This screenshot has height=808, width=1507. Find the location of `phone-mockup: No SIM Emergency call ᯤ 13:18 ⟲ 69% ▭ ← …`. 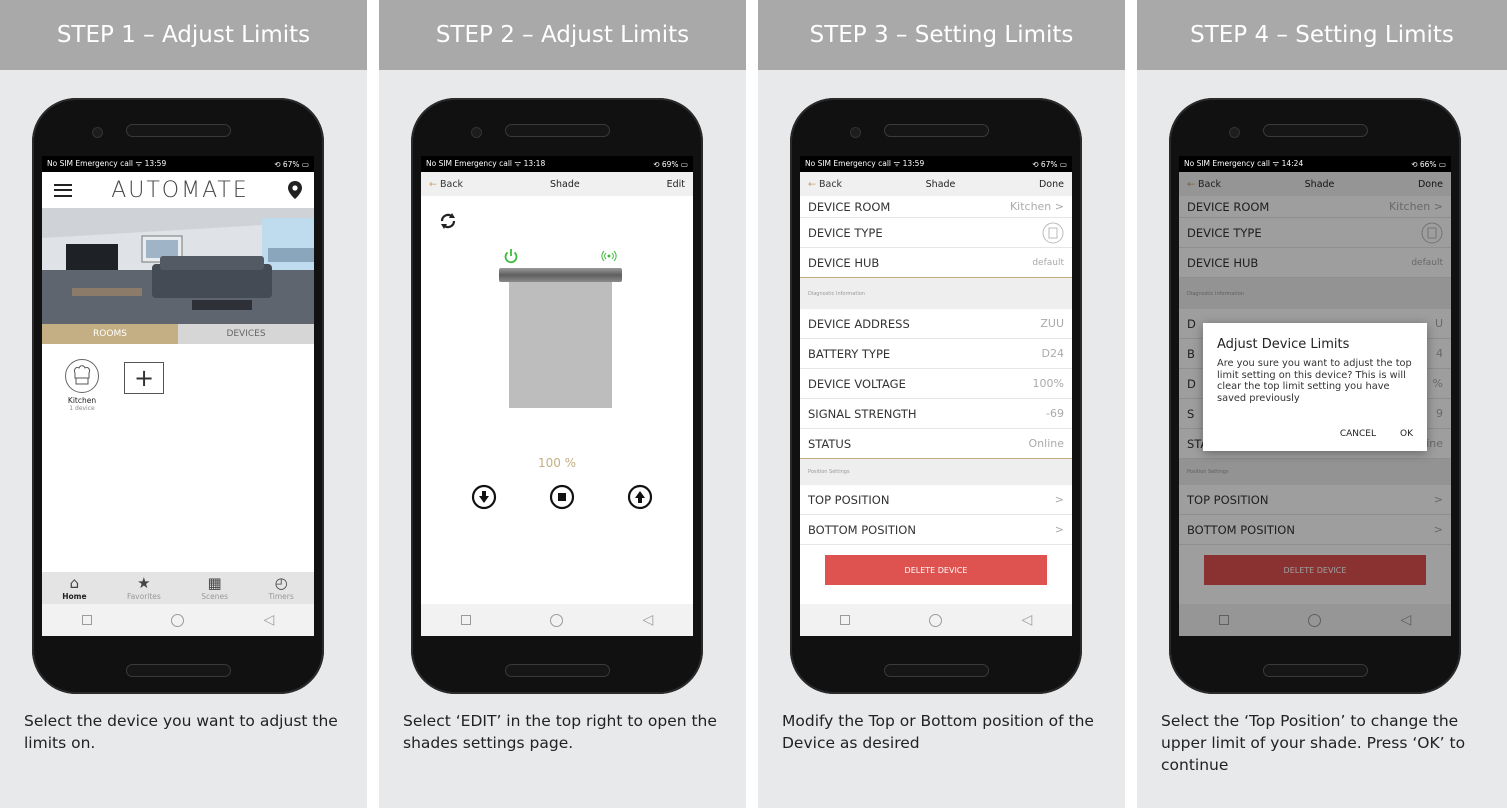

phone-mockup: No SIM Emergency call ᯤ 13:18 ⟲ 69% ▭ ← … is located at coordinates (557, 396).